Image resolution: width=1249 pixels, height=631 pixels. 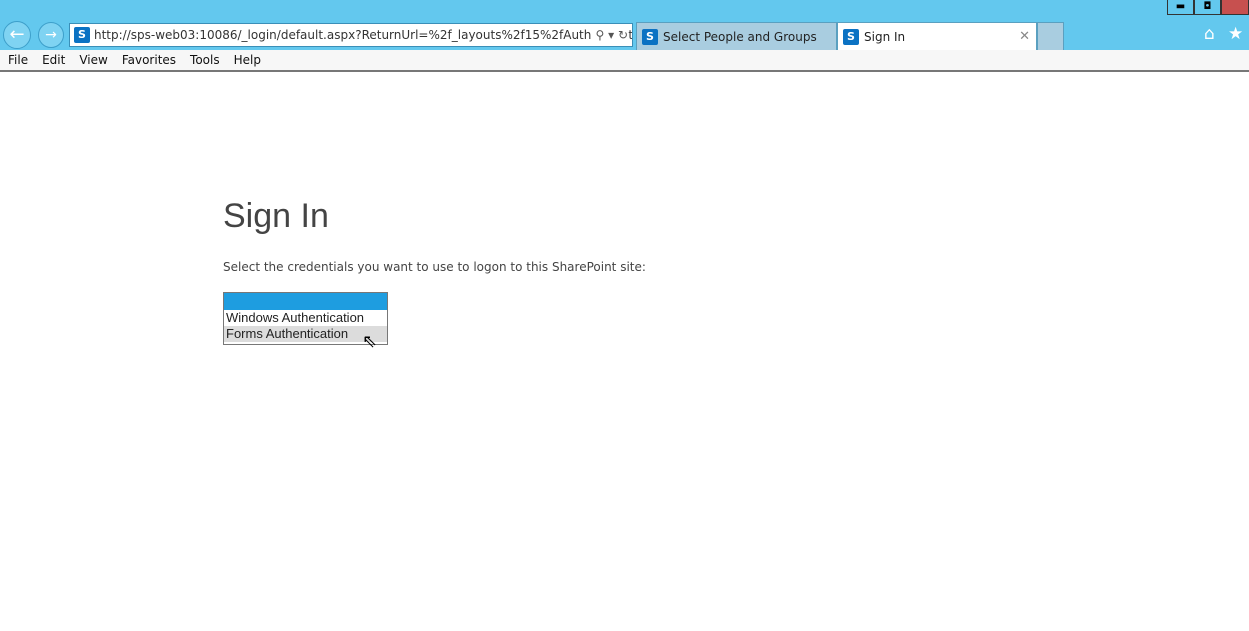 What do you see at coordinates (1024, 37) in the screenshot?
I see `close-tab-icon: ✕` at bounding box center [1024, 37].